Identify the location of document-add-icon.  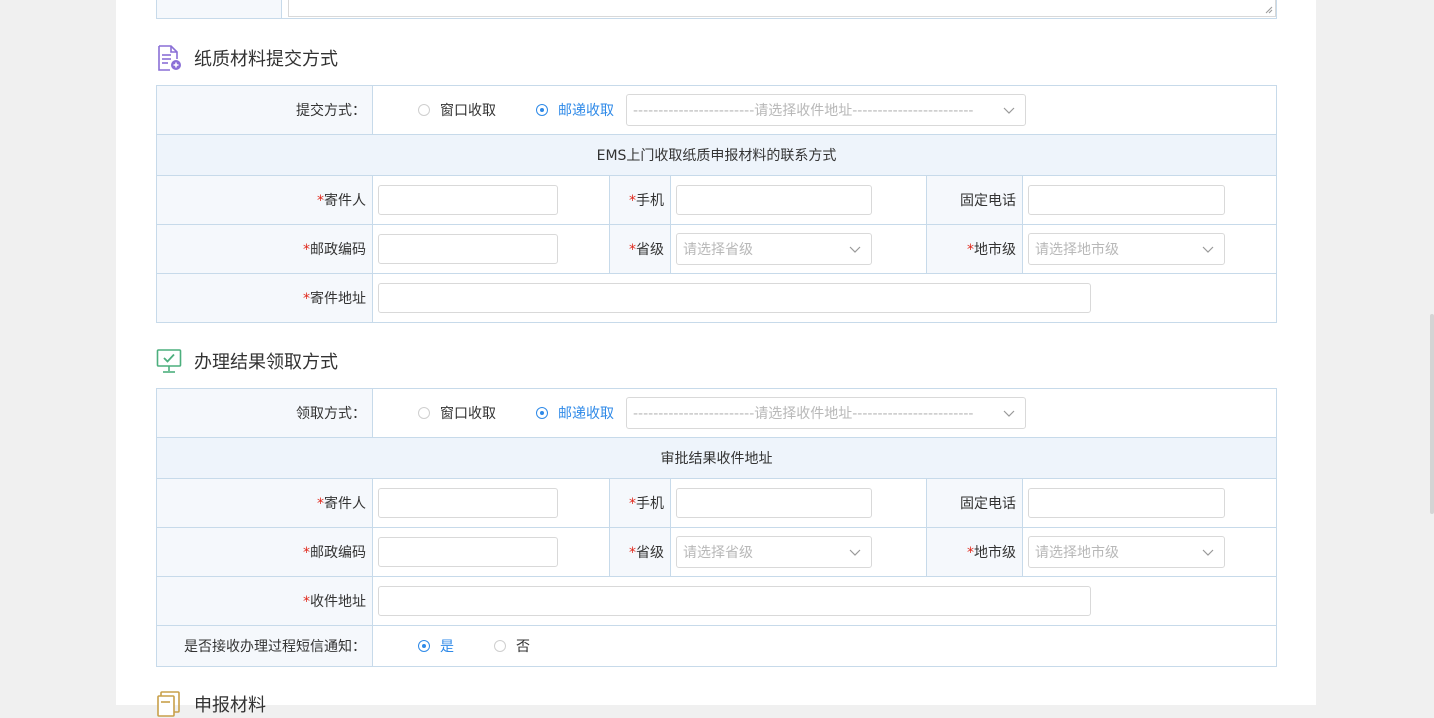
(169, 58).